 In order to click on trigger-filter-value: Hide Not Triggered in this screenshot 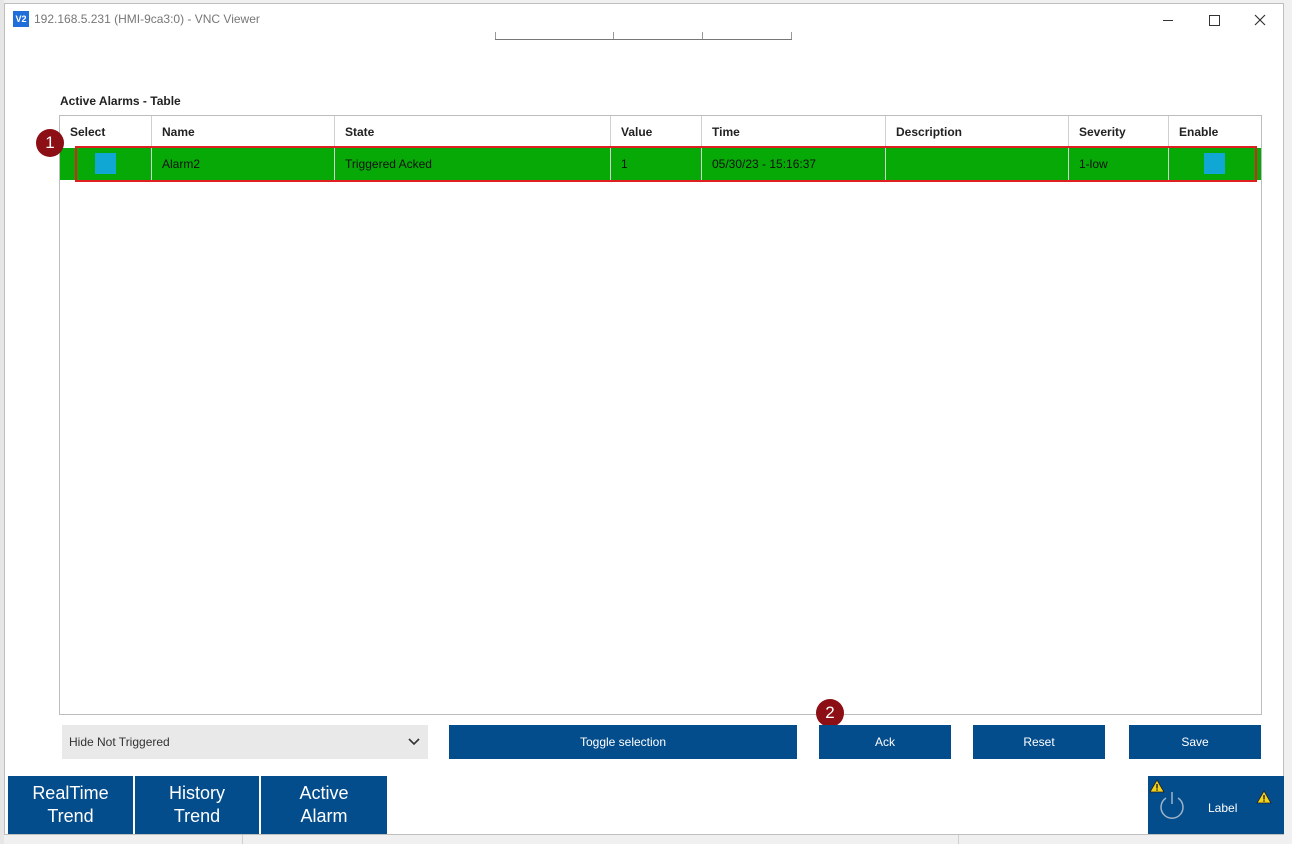, I will do `click(119, 742)`.